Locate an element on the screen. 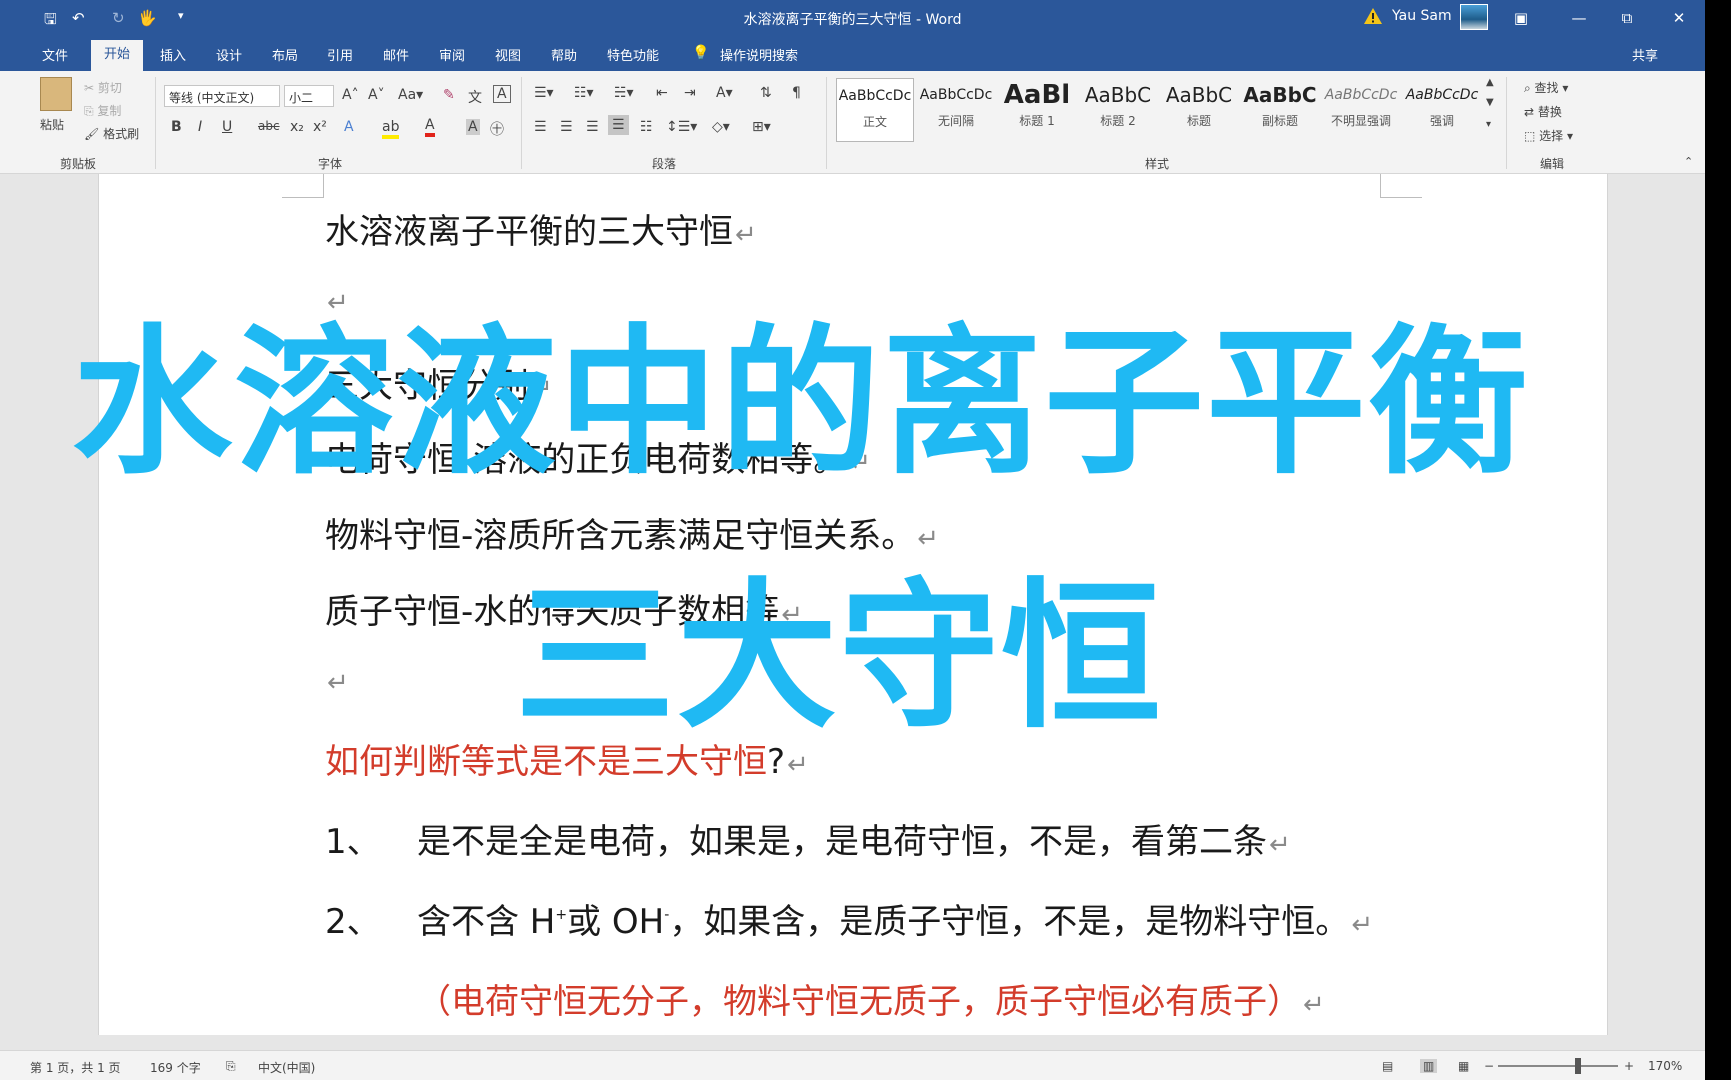 The height and width of the screenshot is (1080, 1731). page-count: 第 1 页，共 1 页 is located at coordinates (75, 1067).